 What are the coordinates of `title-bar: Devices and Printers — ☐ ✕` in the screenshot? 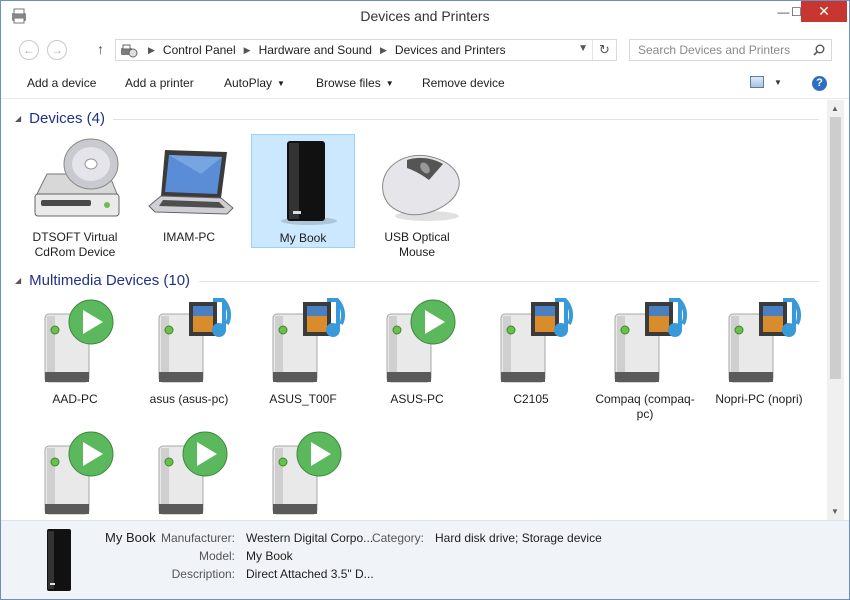 It's located at (425, 16).